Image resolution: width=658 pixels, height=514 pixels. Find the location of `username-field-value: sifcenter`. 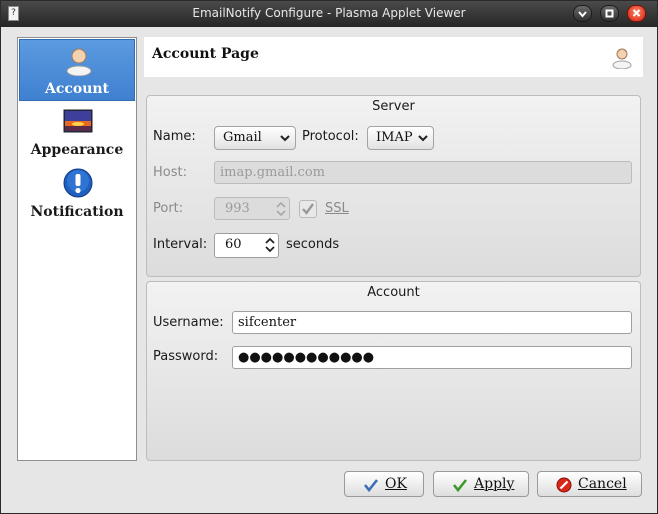

username-field-value: sifcenter is located at coordinates (267, 322).